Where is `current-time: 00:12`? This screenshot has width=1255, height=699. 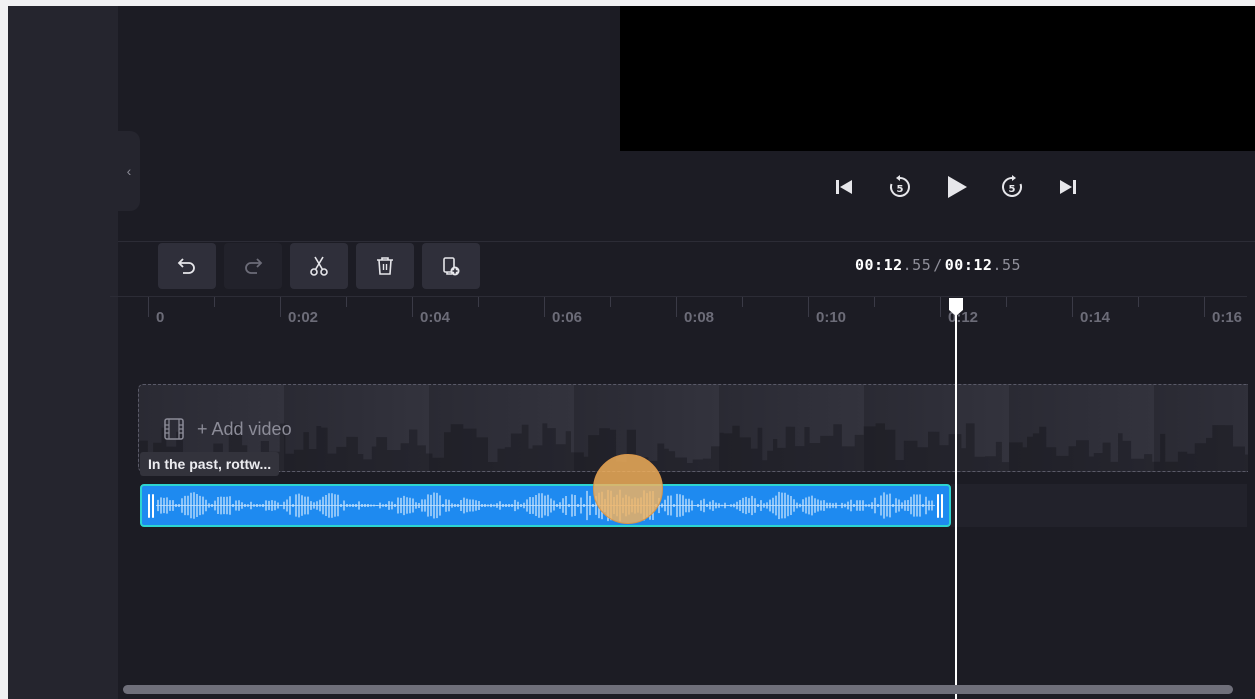
current-time: 00:12 is located at coordinates (879, 265).